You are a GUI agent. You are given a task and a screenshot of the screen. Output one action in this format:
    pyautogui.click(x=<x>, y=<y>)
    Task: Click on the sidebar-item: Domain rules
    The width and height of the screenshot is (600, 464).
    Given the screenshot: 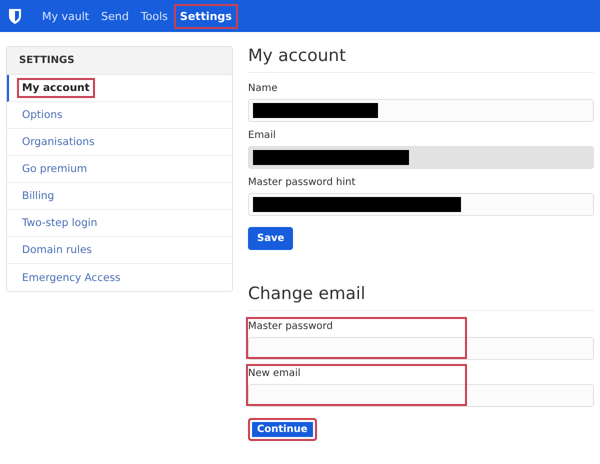 What is the action you would take?
    pyautogui.click(x=119, y=250)
    